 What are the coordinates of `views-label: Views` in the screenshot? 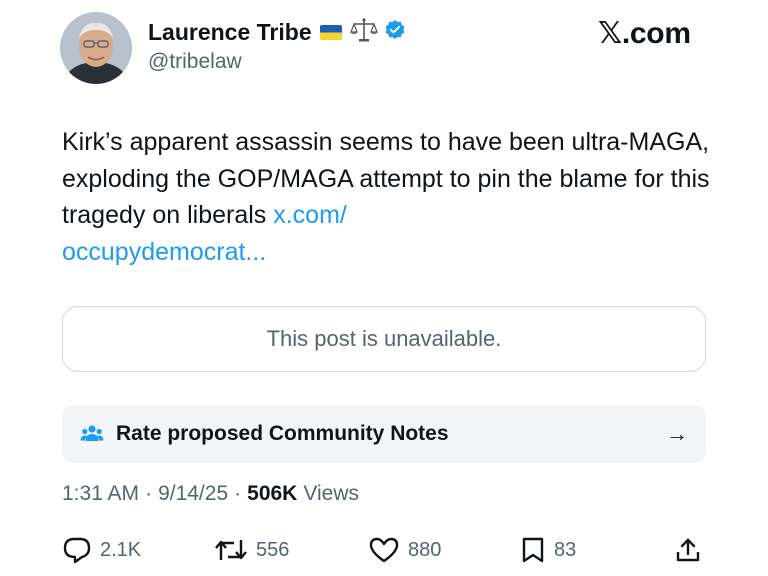 It's located at (331, 493).